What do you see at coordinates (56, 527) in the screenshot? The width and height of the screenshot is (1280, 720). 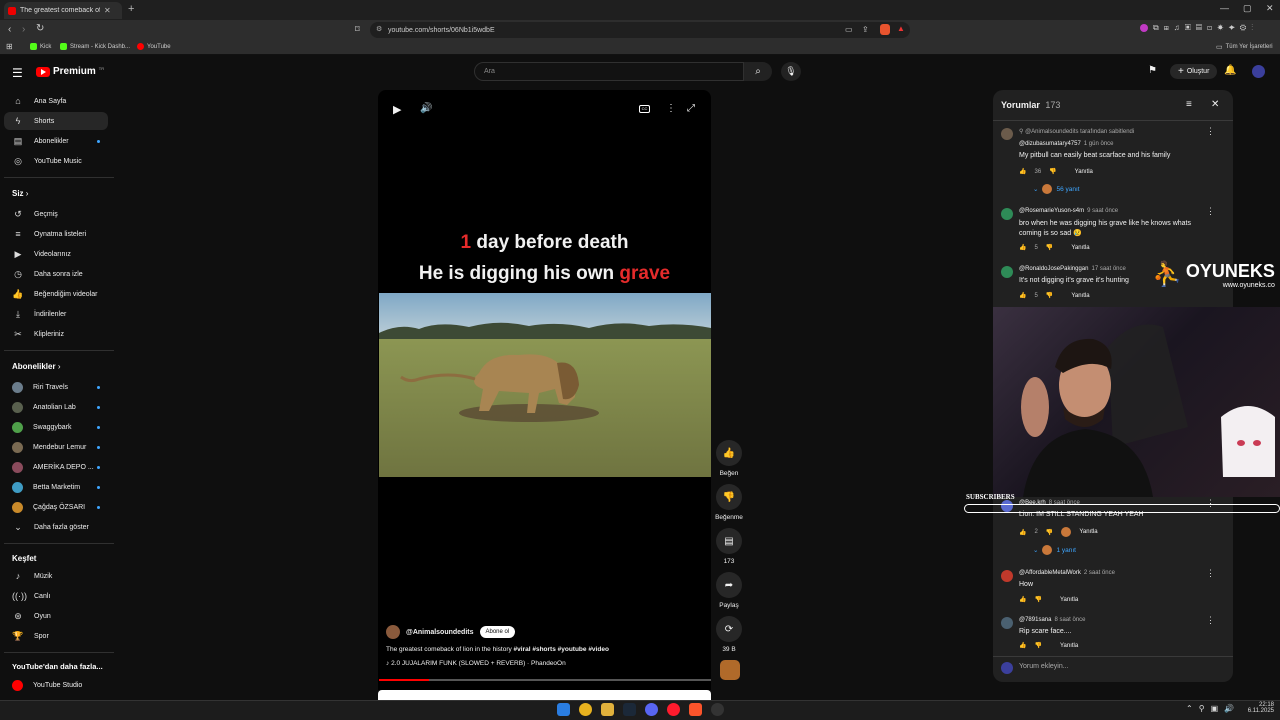 I see `show-more-button: ⌄ Daha fazla göster` at bounding box center [56, 527].